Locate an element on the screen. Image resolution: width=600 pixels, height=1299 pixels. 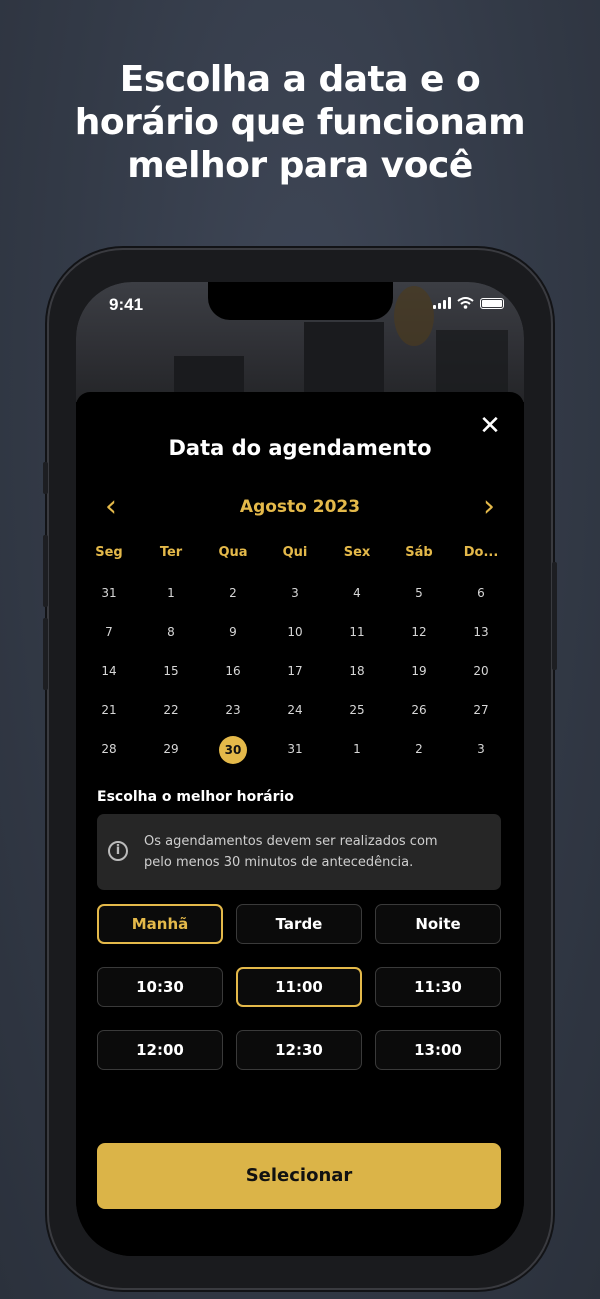
select-button: Selecionar is located at coordinates (299, 1176).